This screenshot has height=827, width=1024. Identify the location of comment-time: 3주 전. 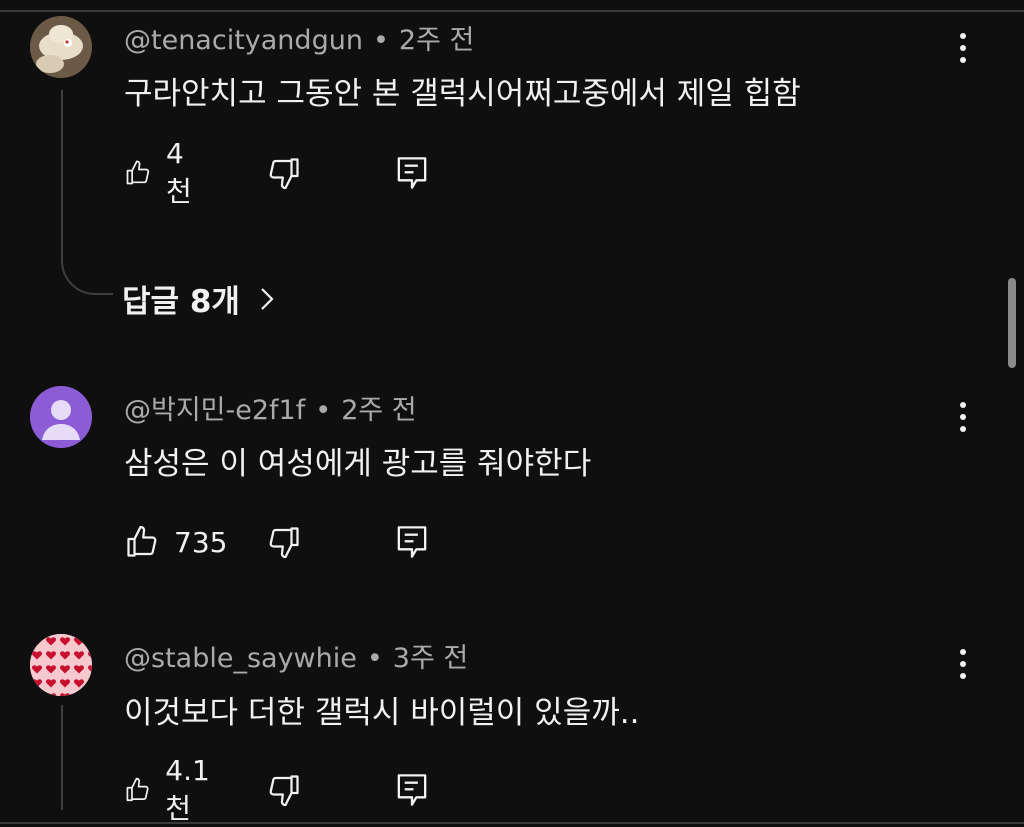
(430, 658).